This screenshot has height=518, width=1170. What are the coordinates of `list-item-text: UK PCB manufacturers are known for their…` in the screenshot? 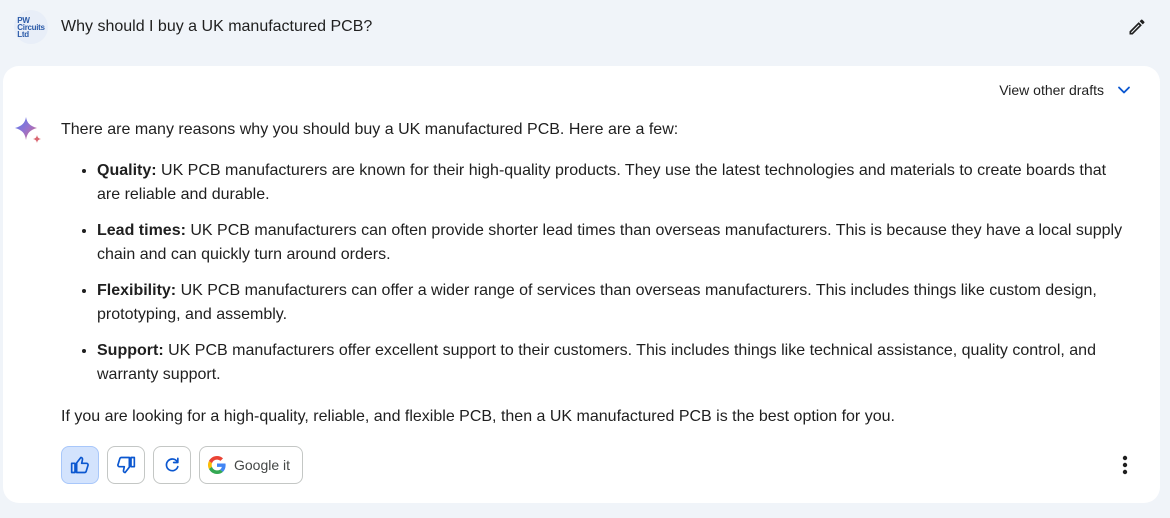 It's located at (602, 182).